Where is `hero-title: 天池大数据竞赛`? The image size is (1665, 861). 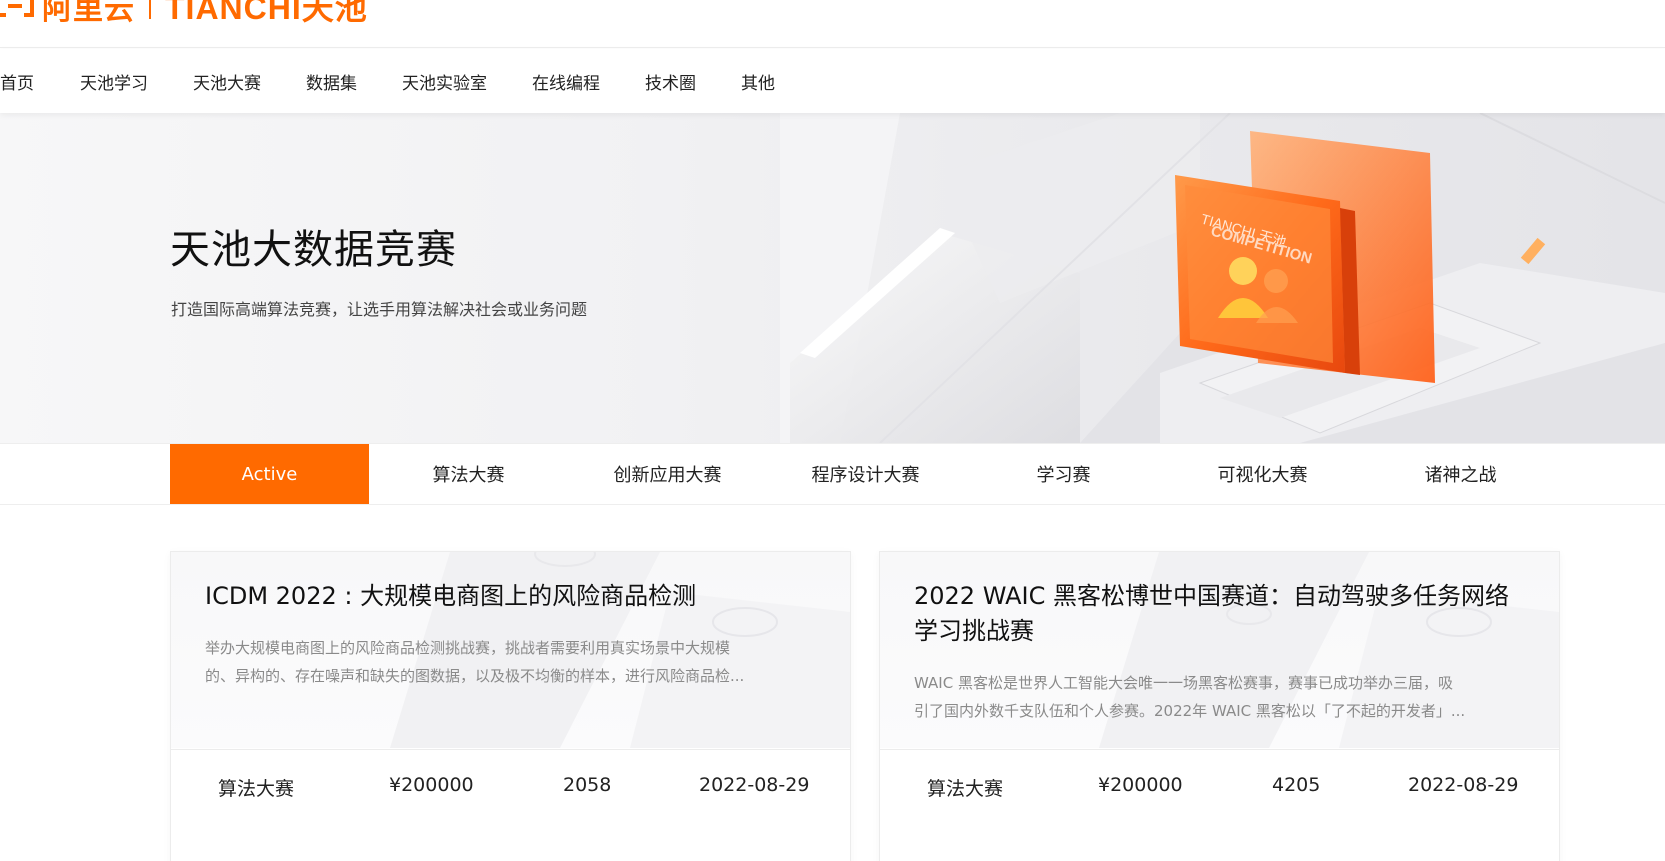
hero-title: 天池大数据竞赛 is located at coordinates (313, 250).